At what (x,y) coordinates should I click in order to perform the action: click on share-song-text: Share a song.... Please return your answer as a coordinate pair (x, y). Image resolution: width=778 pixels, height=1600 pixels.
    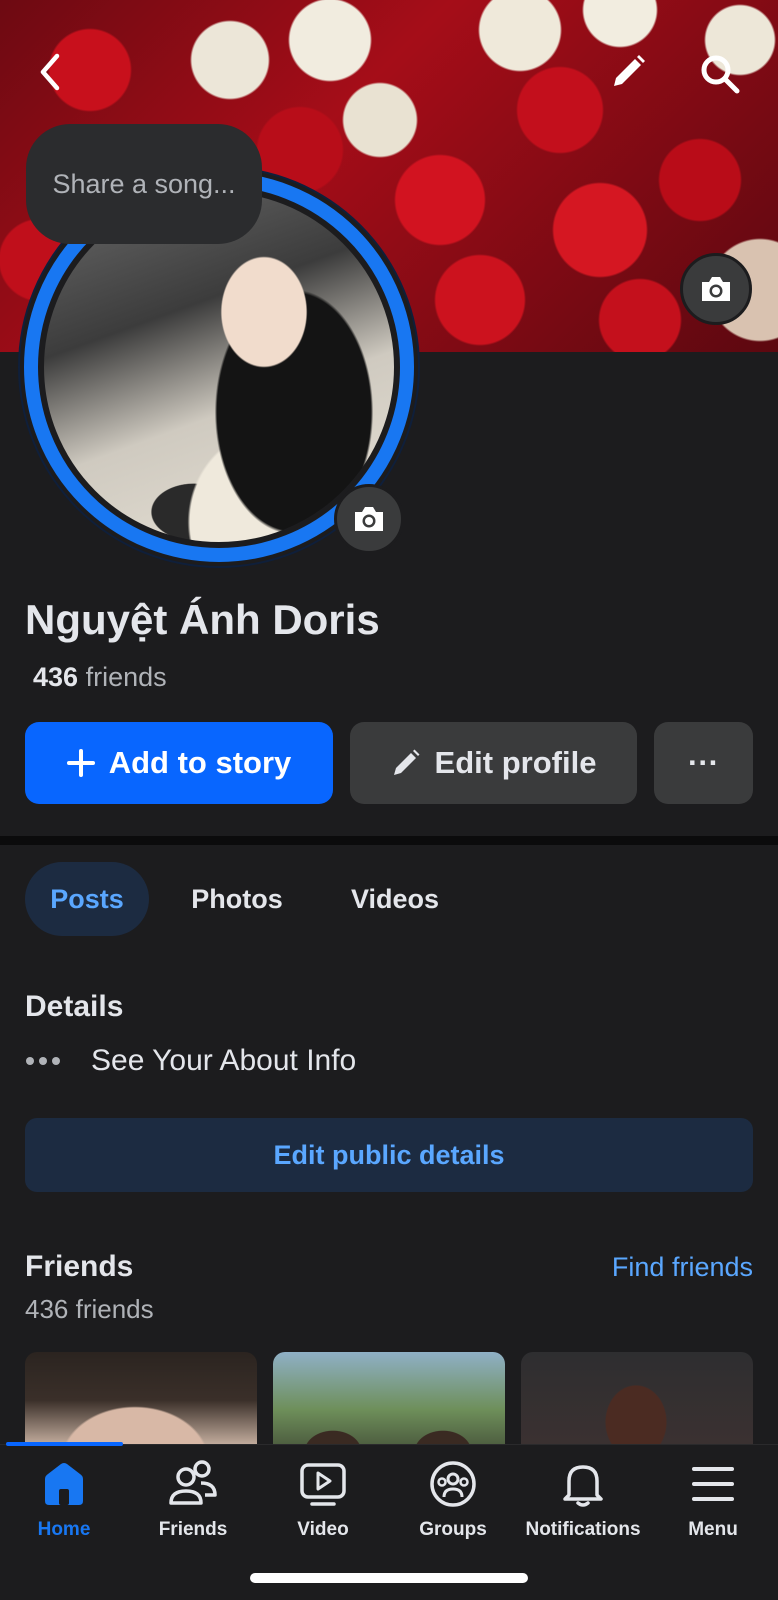
    Looking at the image, I should click on (144, 183).